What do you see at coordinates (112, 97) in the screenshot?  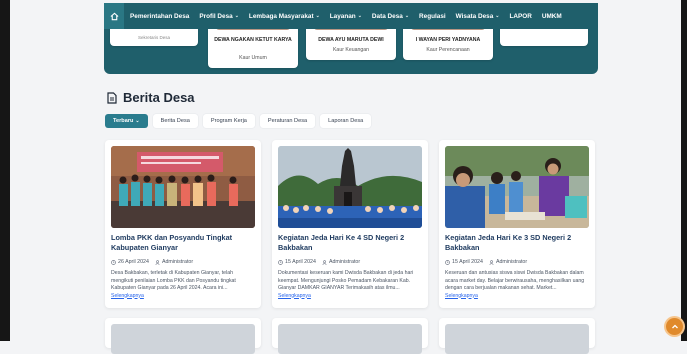 I see `document-icon` at bounding box center [112, 97].